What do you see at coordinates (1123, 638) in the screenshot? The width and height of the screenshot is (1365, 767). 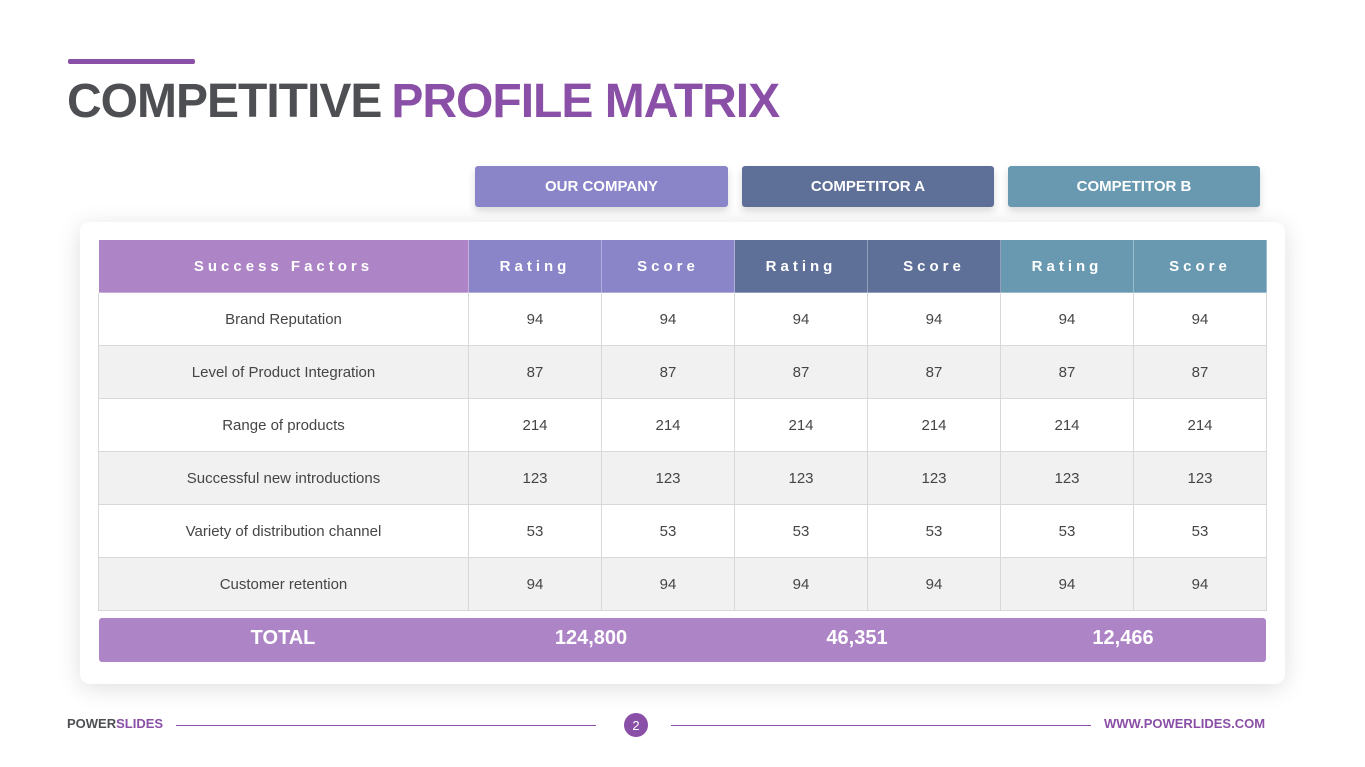 I see `total-competitor-b: 12,466` at bounding box center [1123, 638].